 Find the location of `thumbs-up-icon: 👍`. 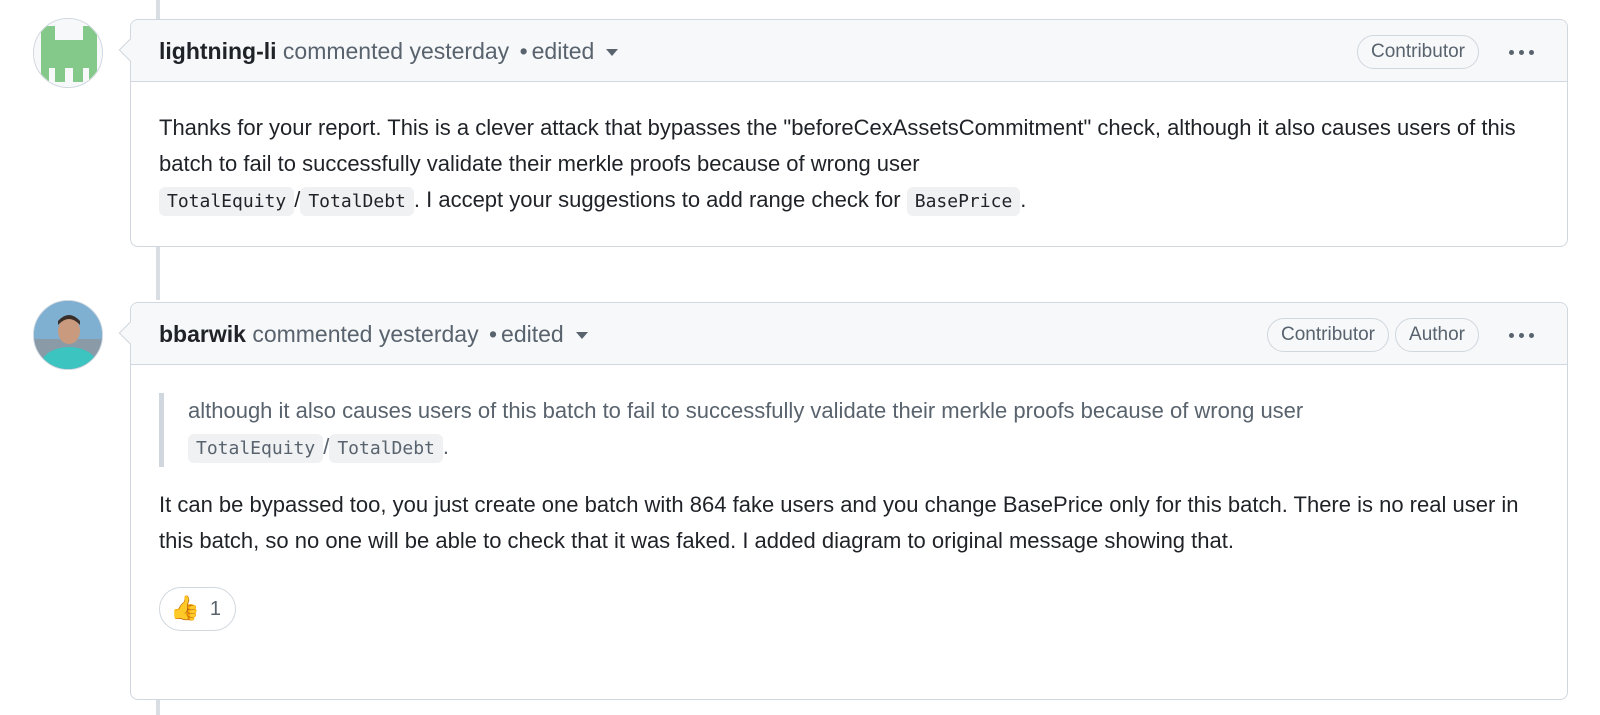

thumbs-up-icon: 👍 is located at coordinates (185, 608).